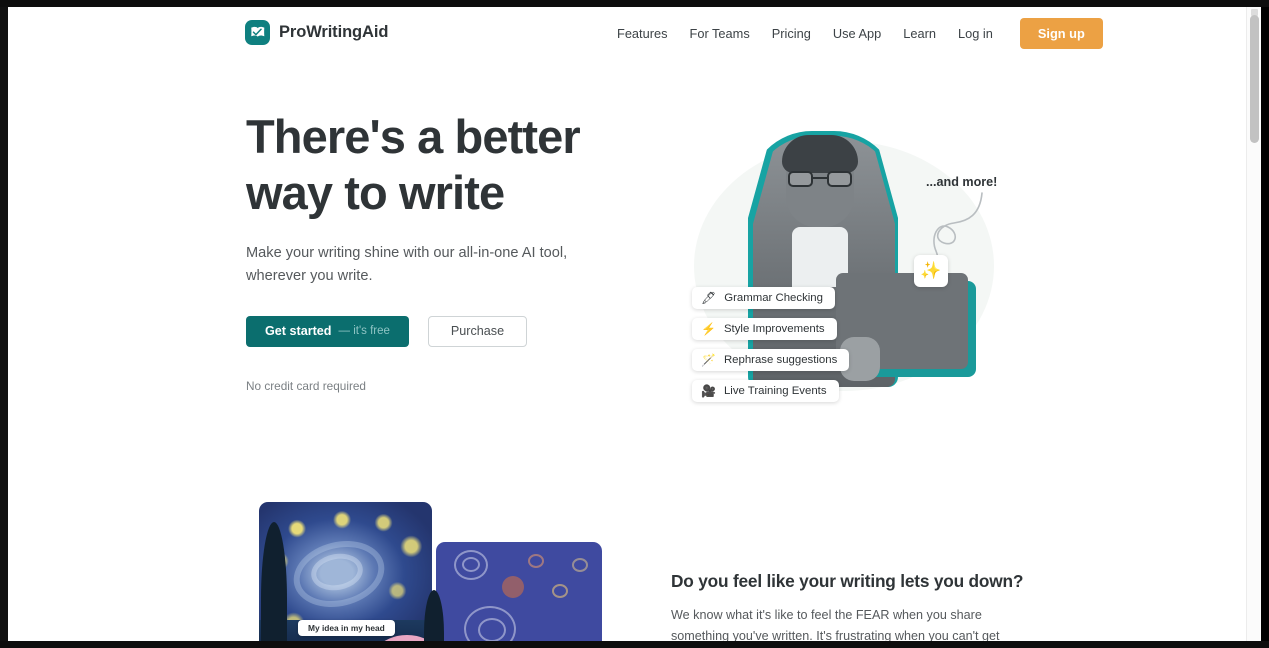 Image resolution: width=1269 pixels, height=648 pixels. I want to click on vertical-scrollbar, so click(1253, 324).